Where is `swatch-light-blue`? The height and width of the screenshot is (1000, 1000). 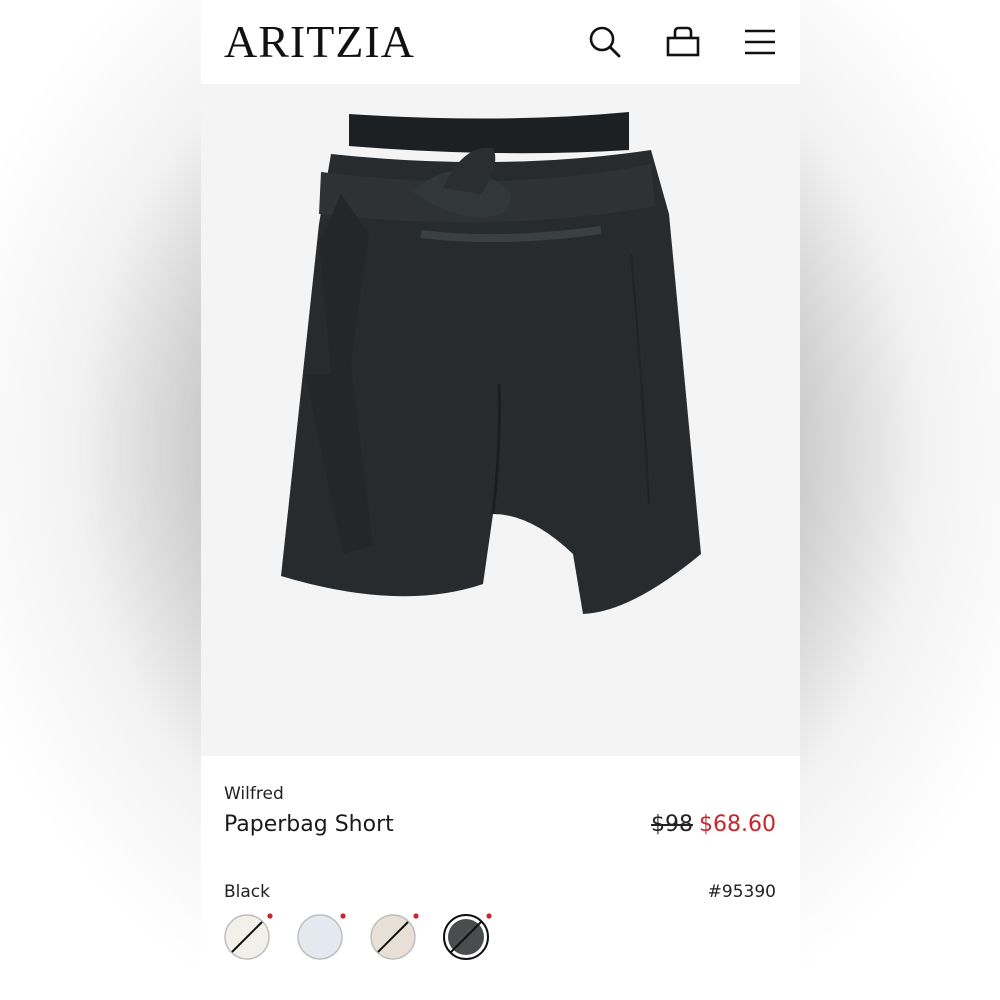
swatch-light-blue is located at coordinates (321, 936).